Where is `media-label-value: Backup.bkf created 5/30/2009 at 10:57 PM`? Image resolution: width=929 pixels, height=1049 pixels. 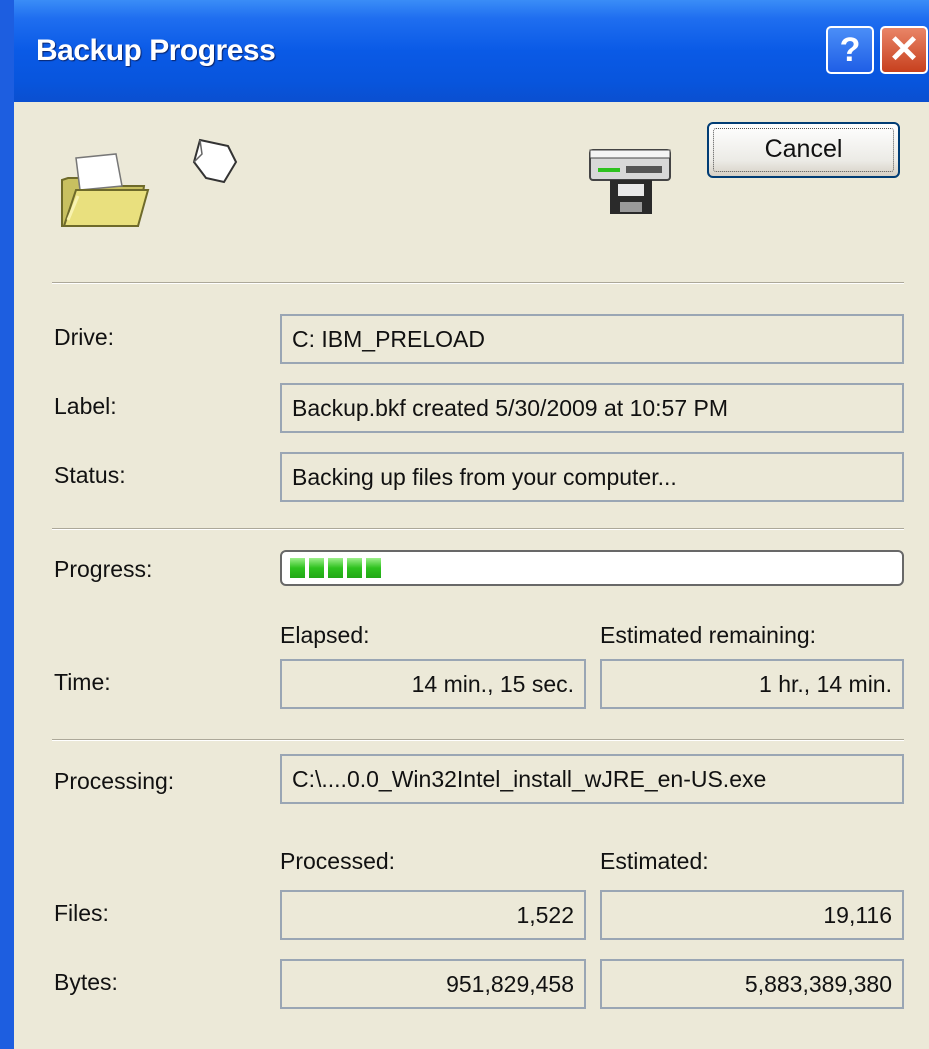
media-label-value: Backup.bkf created 5/30/2009 at 10:57 PM is located at coordinates (592, 408).